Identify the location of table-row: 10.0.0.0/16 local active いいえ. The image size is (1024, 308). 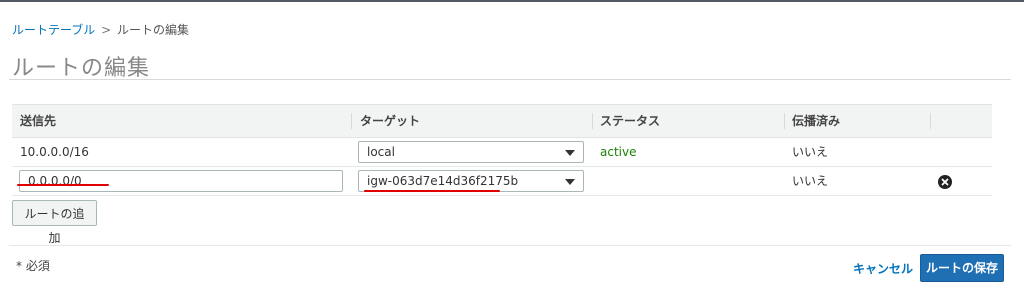
(502, 152).